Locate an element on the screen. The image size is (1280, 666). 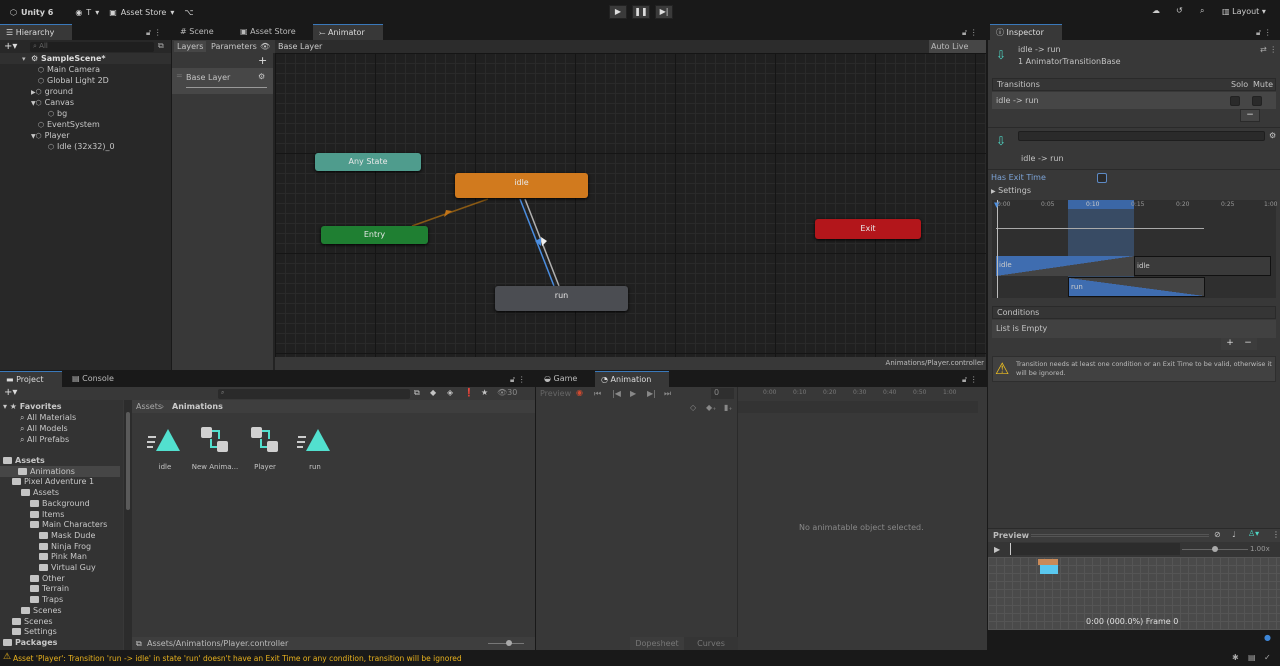
asset-label-icon: ● is located at coordinates (1267, 637).